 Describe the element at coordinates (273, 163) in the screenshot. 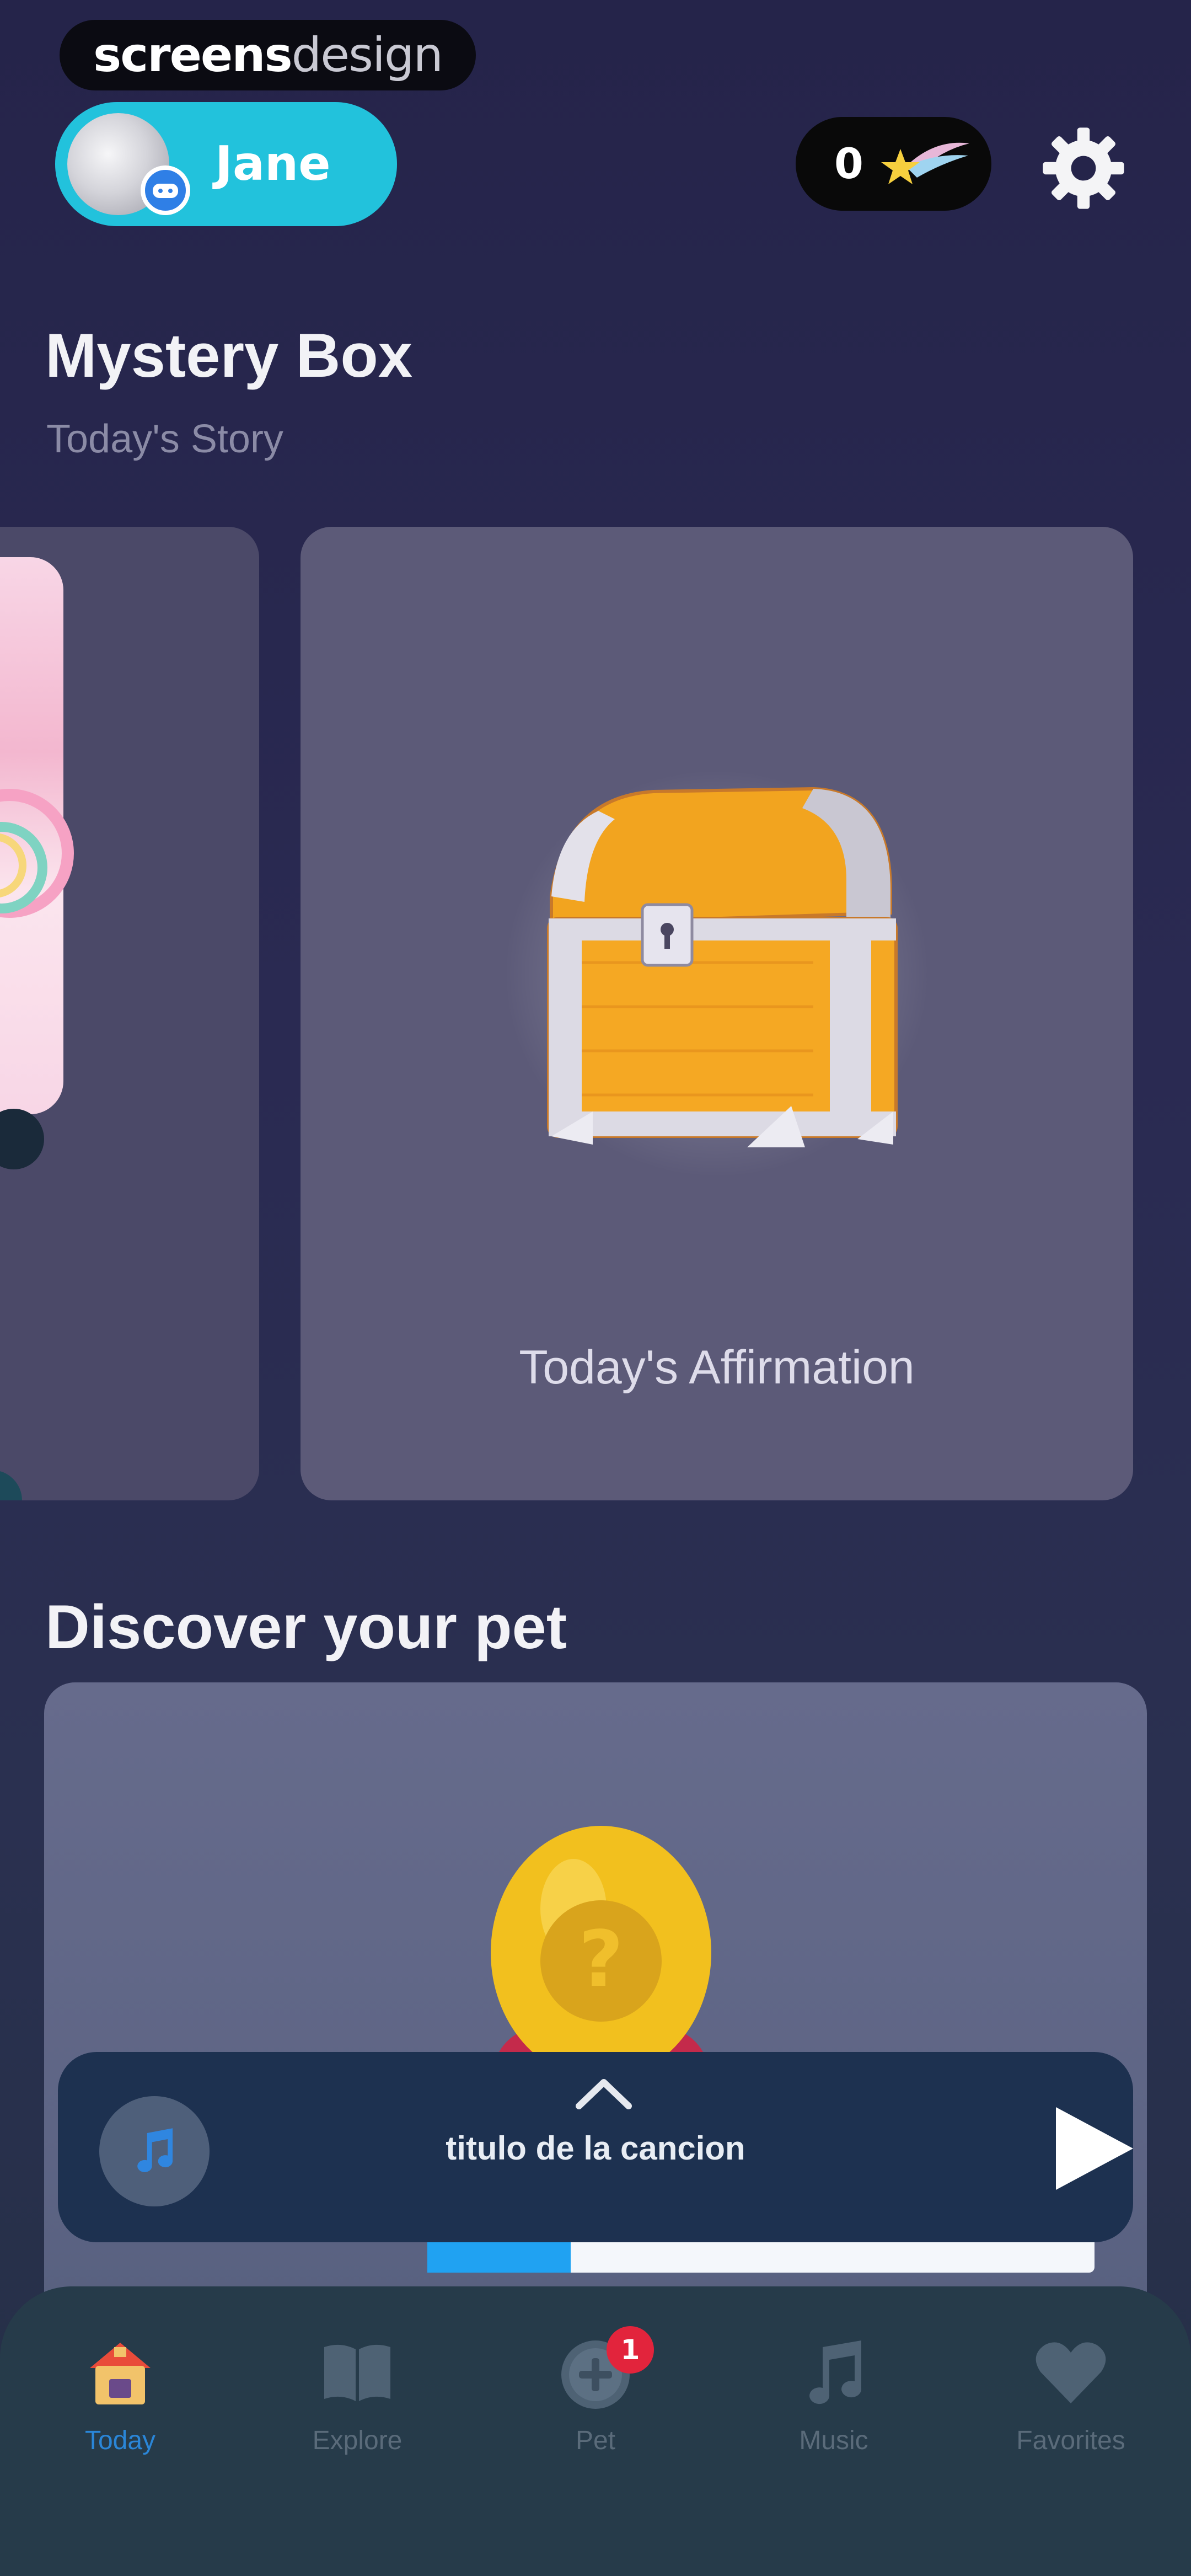

I see `profile-name: Jane` at that location.